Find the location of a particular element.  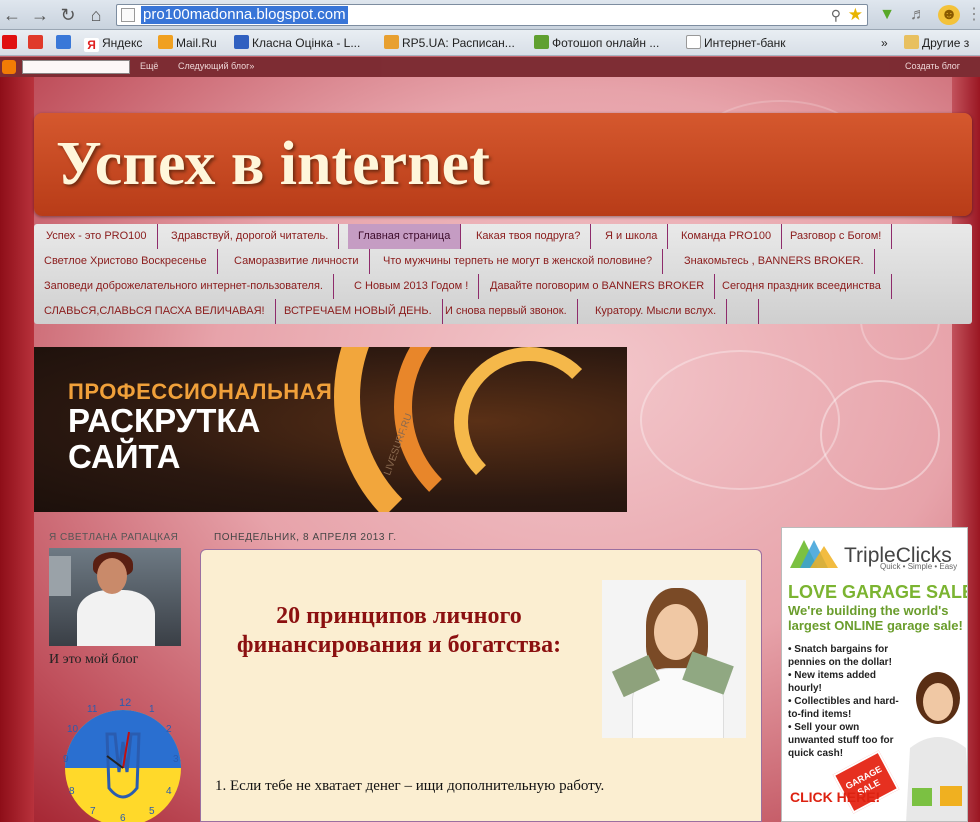

ad-bullet: • New items added hourly! is located at coordinates (832, 682).